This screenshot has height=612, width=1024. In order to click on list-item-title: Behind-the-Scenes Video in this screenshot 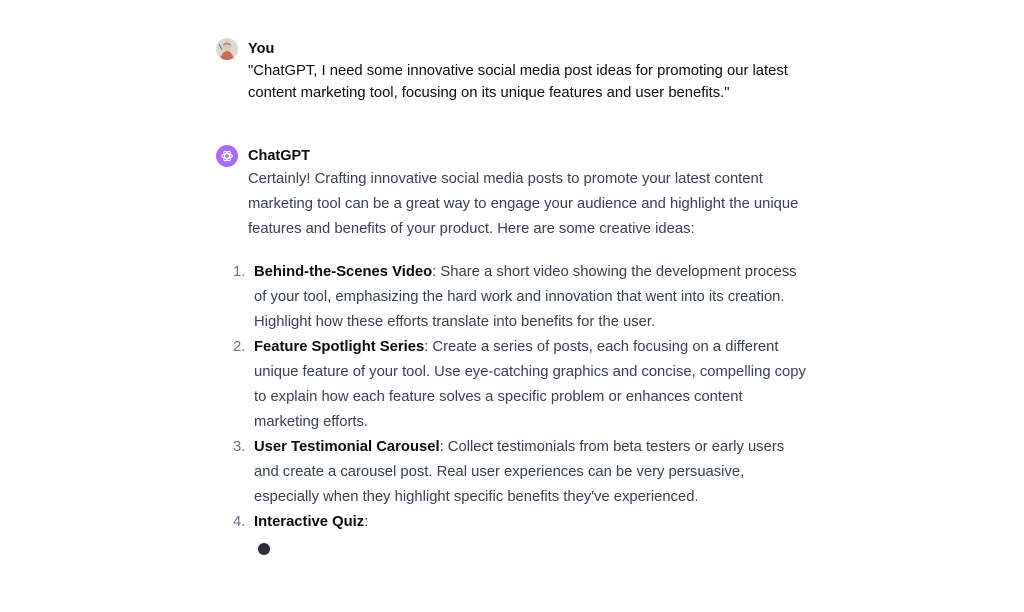, I will do `click(343, 272)`.